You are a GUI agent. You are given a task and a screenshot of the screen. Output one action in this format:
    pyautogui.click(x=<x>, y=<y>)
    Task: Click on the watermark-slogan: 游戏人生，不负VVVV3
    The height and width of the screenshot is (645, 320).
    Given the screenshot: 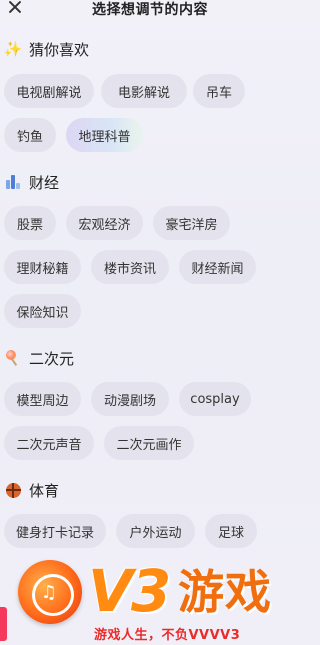 What is the action you would take?
    pyautogui.click(x=167, y=635)
    